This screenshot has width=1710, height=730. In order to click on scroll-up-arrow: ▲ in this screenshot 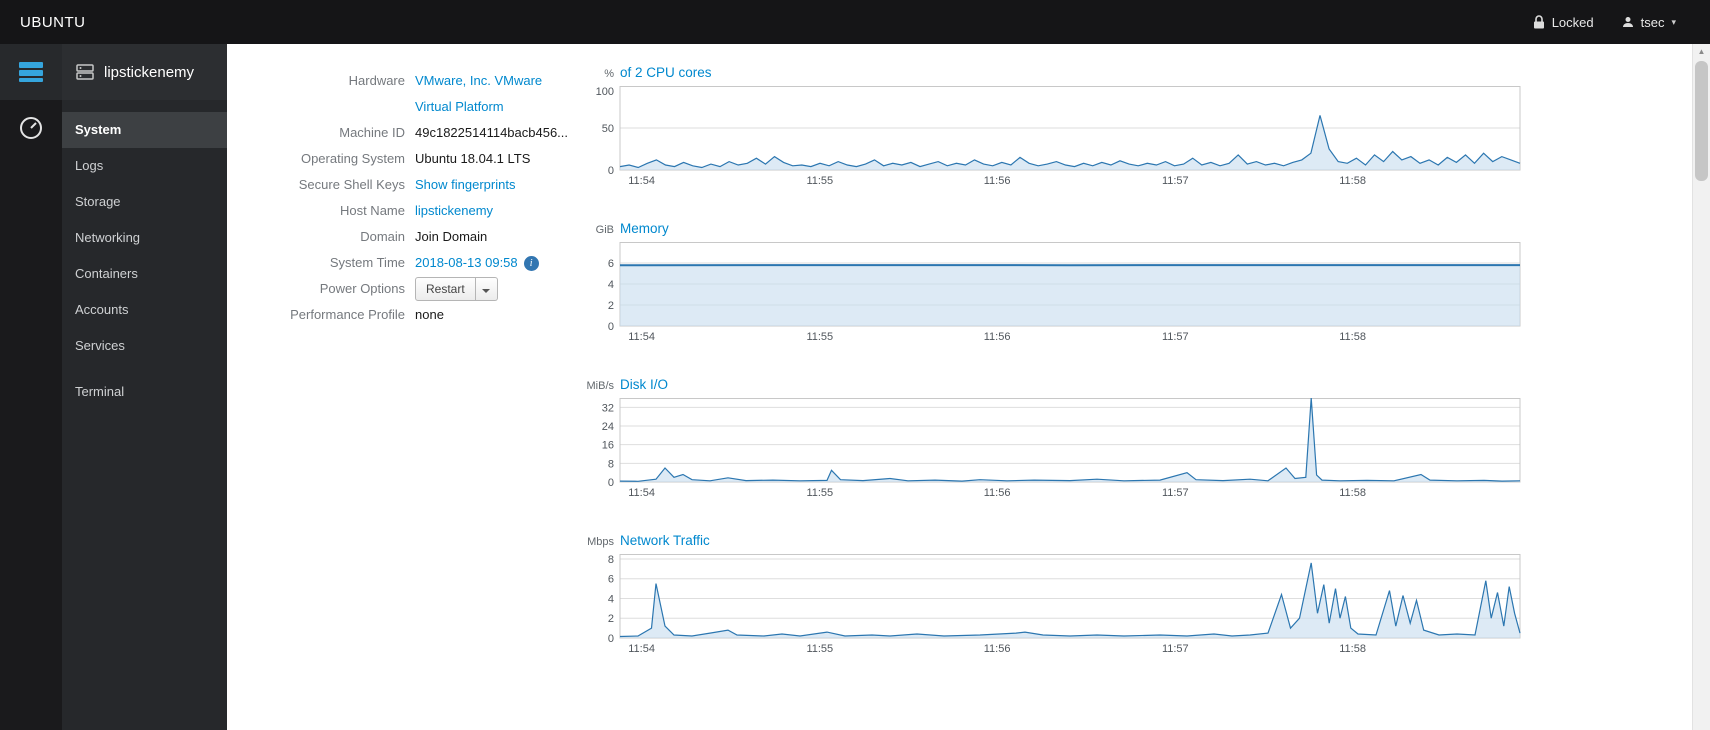, I will do `click(1701, 52)`.